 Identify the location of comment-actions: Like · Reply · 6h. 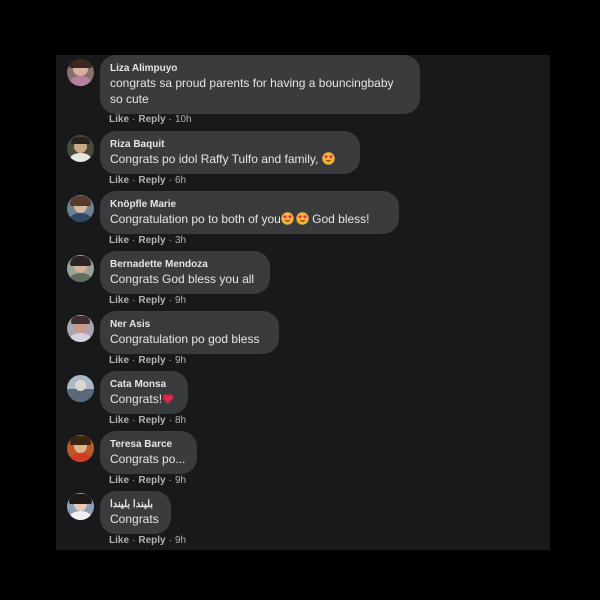
(147, 181).